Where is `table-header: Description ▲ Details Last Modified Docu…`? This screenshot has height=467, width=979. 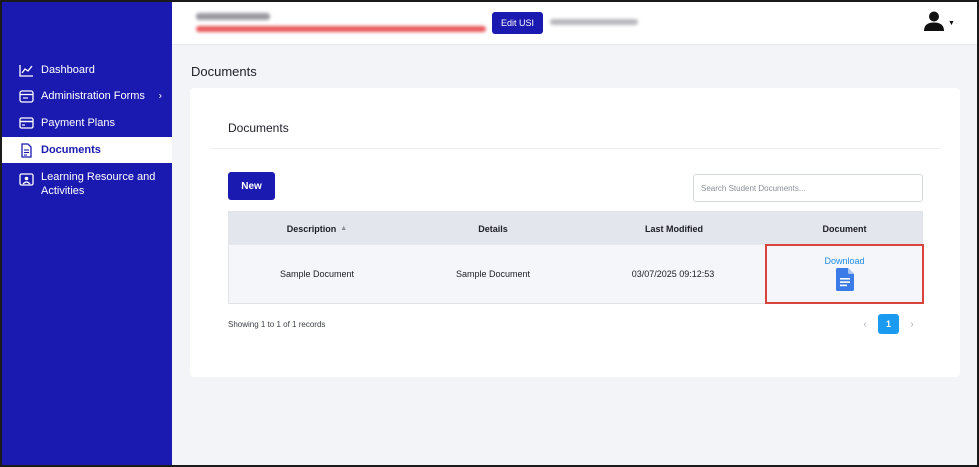 table-header: Description ▲ Details Last Modified Docu… is located at coordinates (575, 228).